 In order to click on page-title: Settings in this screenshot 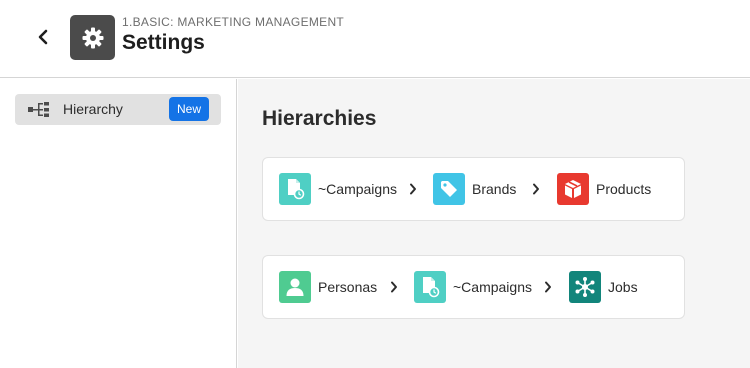, I will do `click(163, 42)`.